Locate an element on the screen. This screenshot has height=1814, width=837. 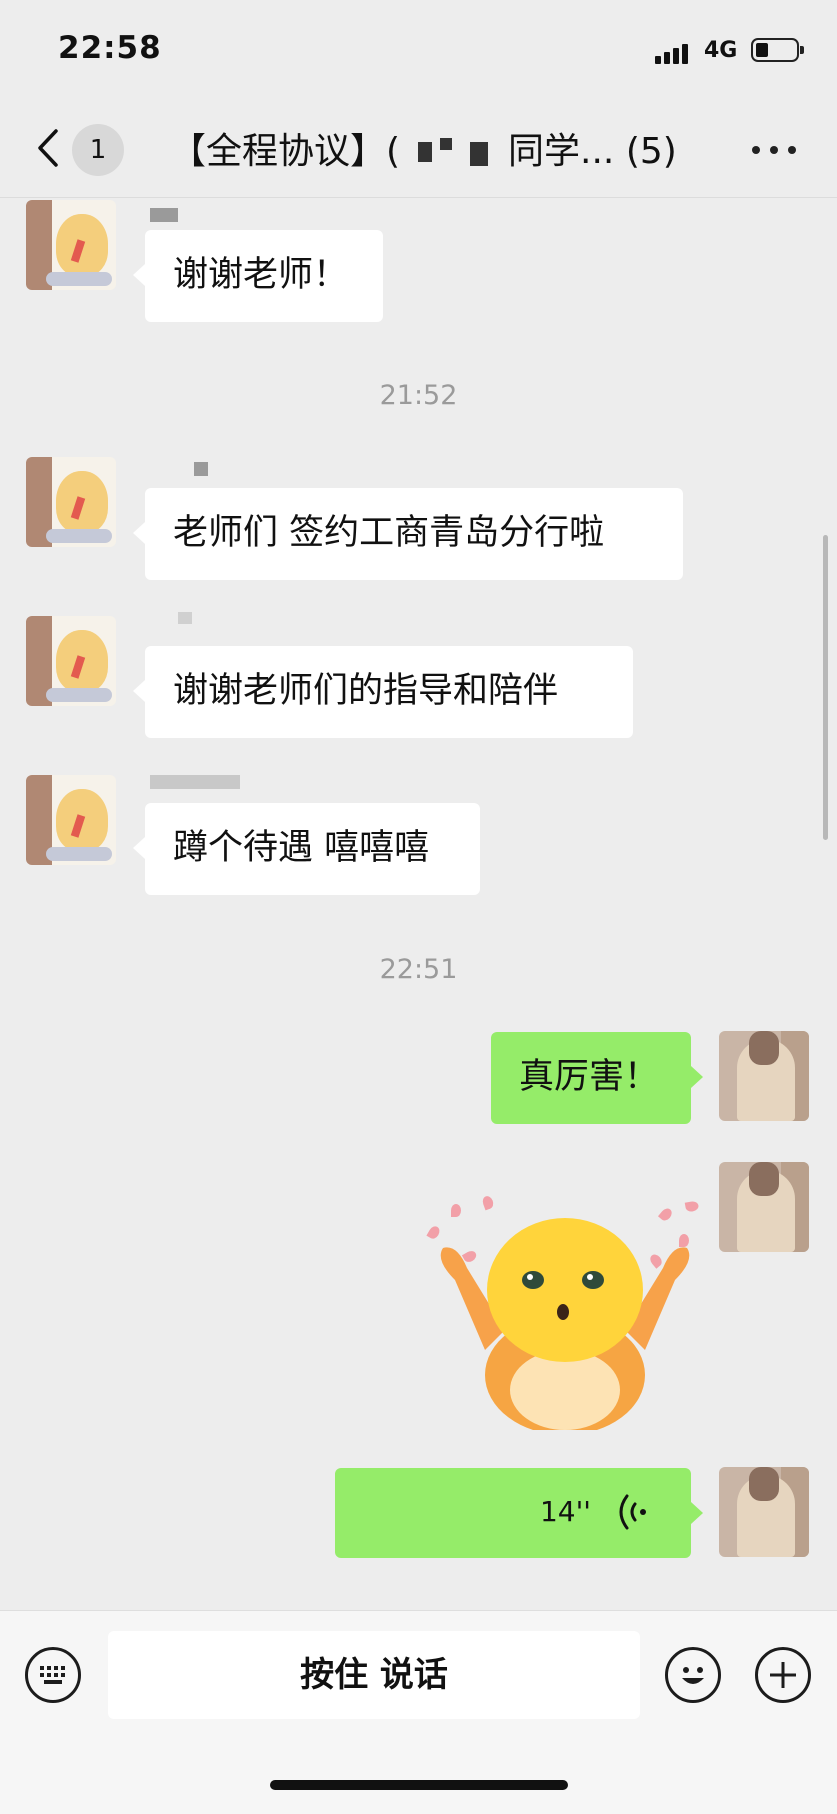
message-bubble: 老师们 签约工商青岛分行啦 is located at coordinates (408, 534).